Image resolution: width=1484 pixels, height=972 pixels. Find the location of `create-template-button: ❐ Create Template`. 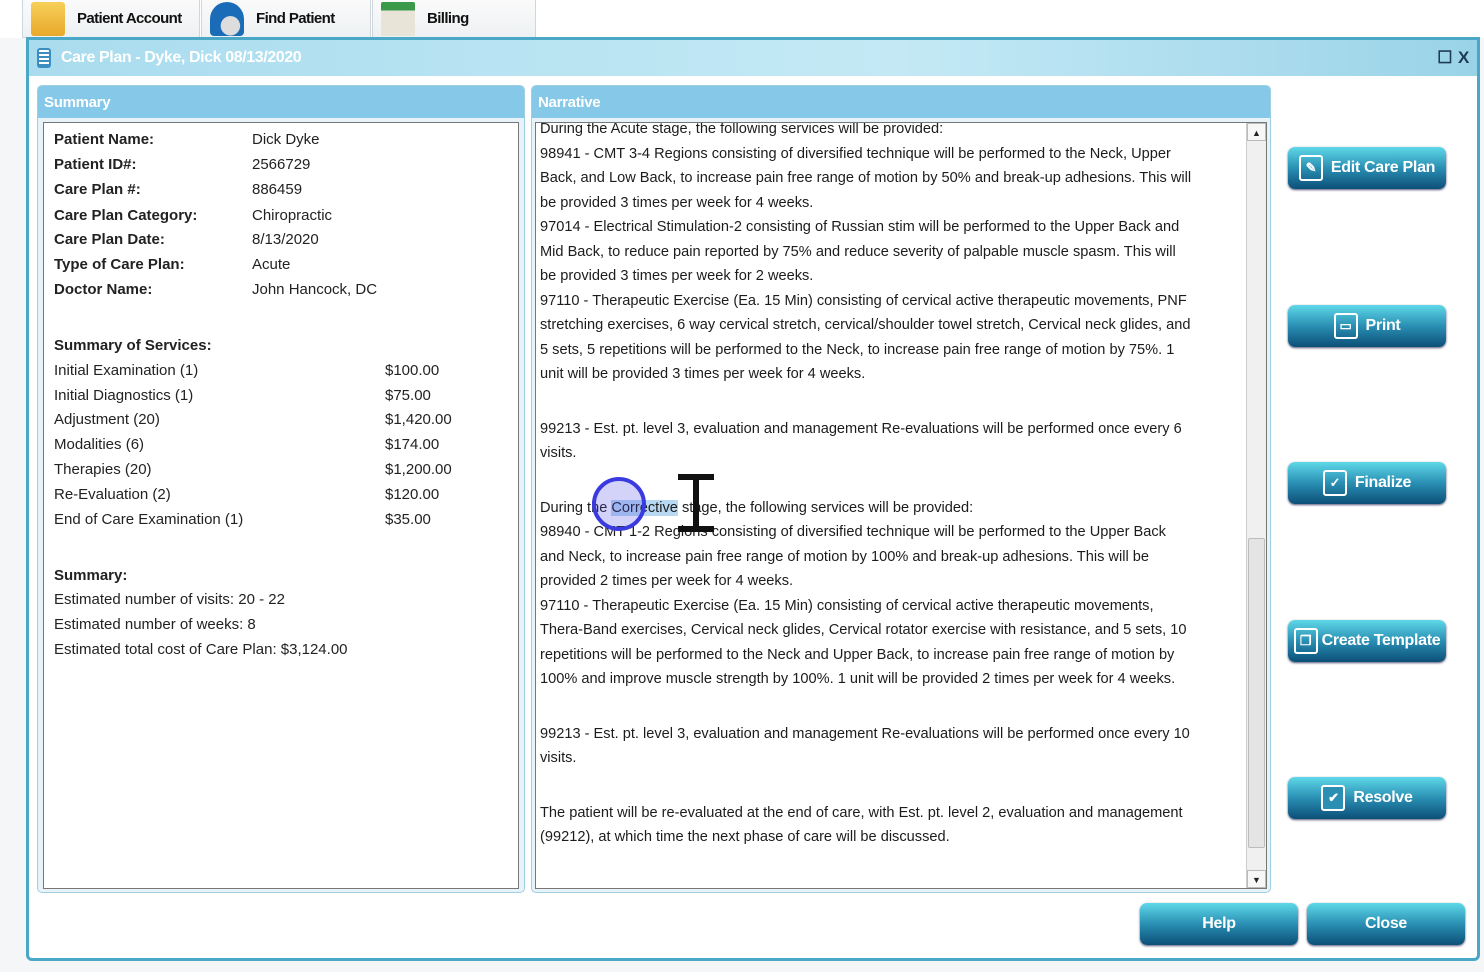

create-template-button: ❐ Create Template is located at coordinates (1367, 641).